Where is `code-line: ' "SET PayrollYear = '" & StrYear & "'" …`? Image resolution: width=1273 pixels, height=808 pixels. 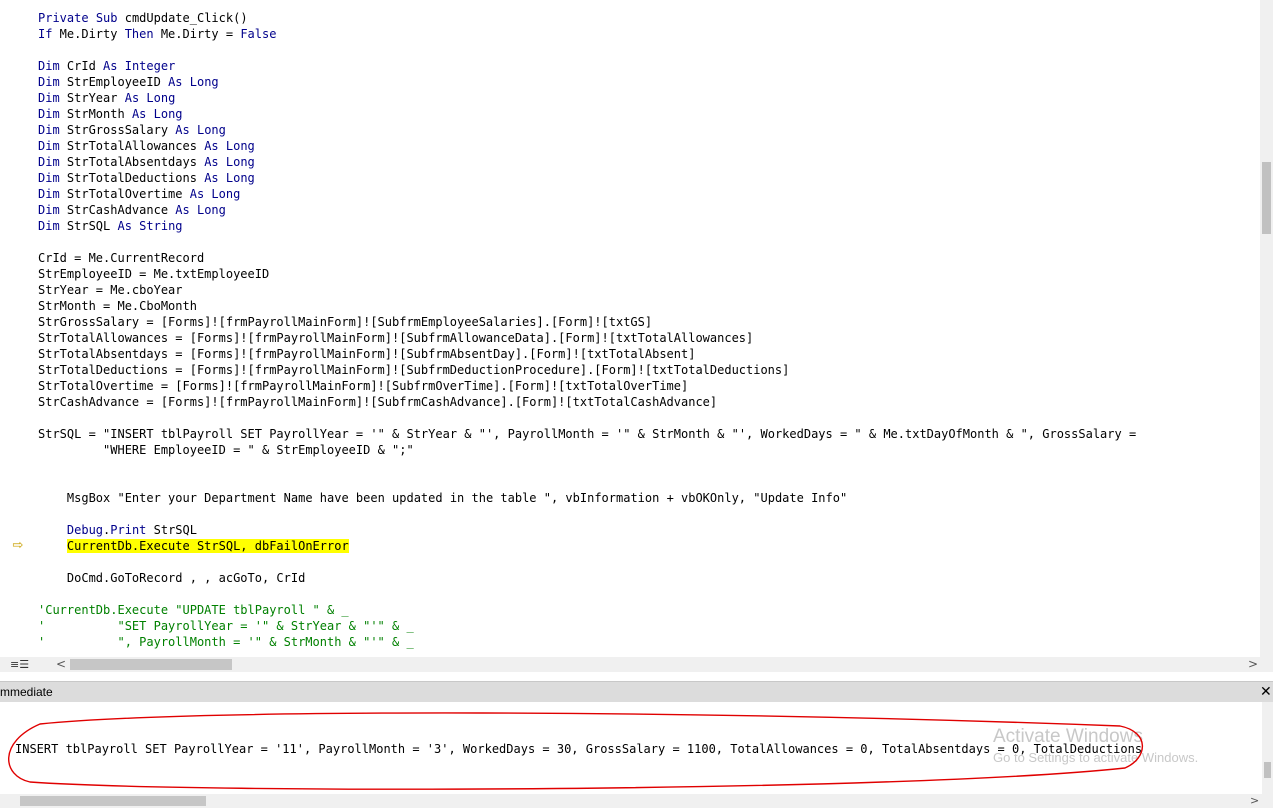 code-line: ' "SET PayrollYear = '" & StrYear & "'" … is located at coordinates (649, 626).